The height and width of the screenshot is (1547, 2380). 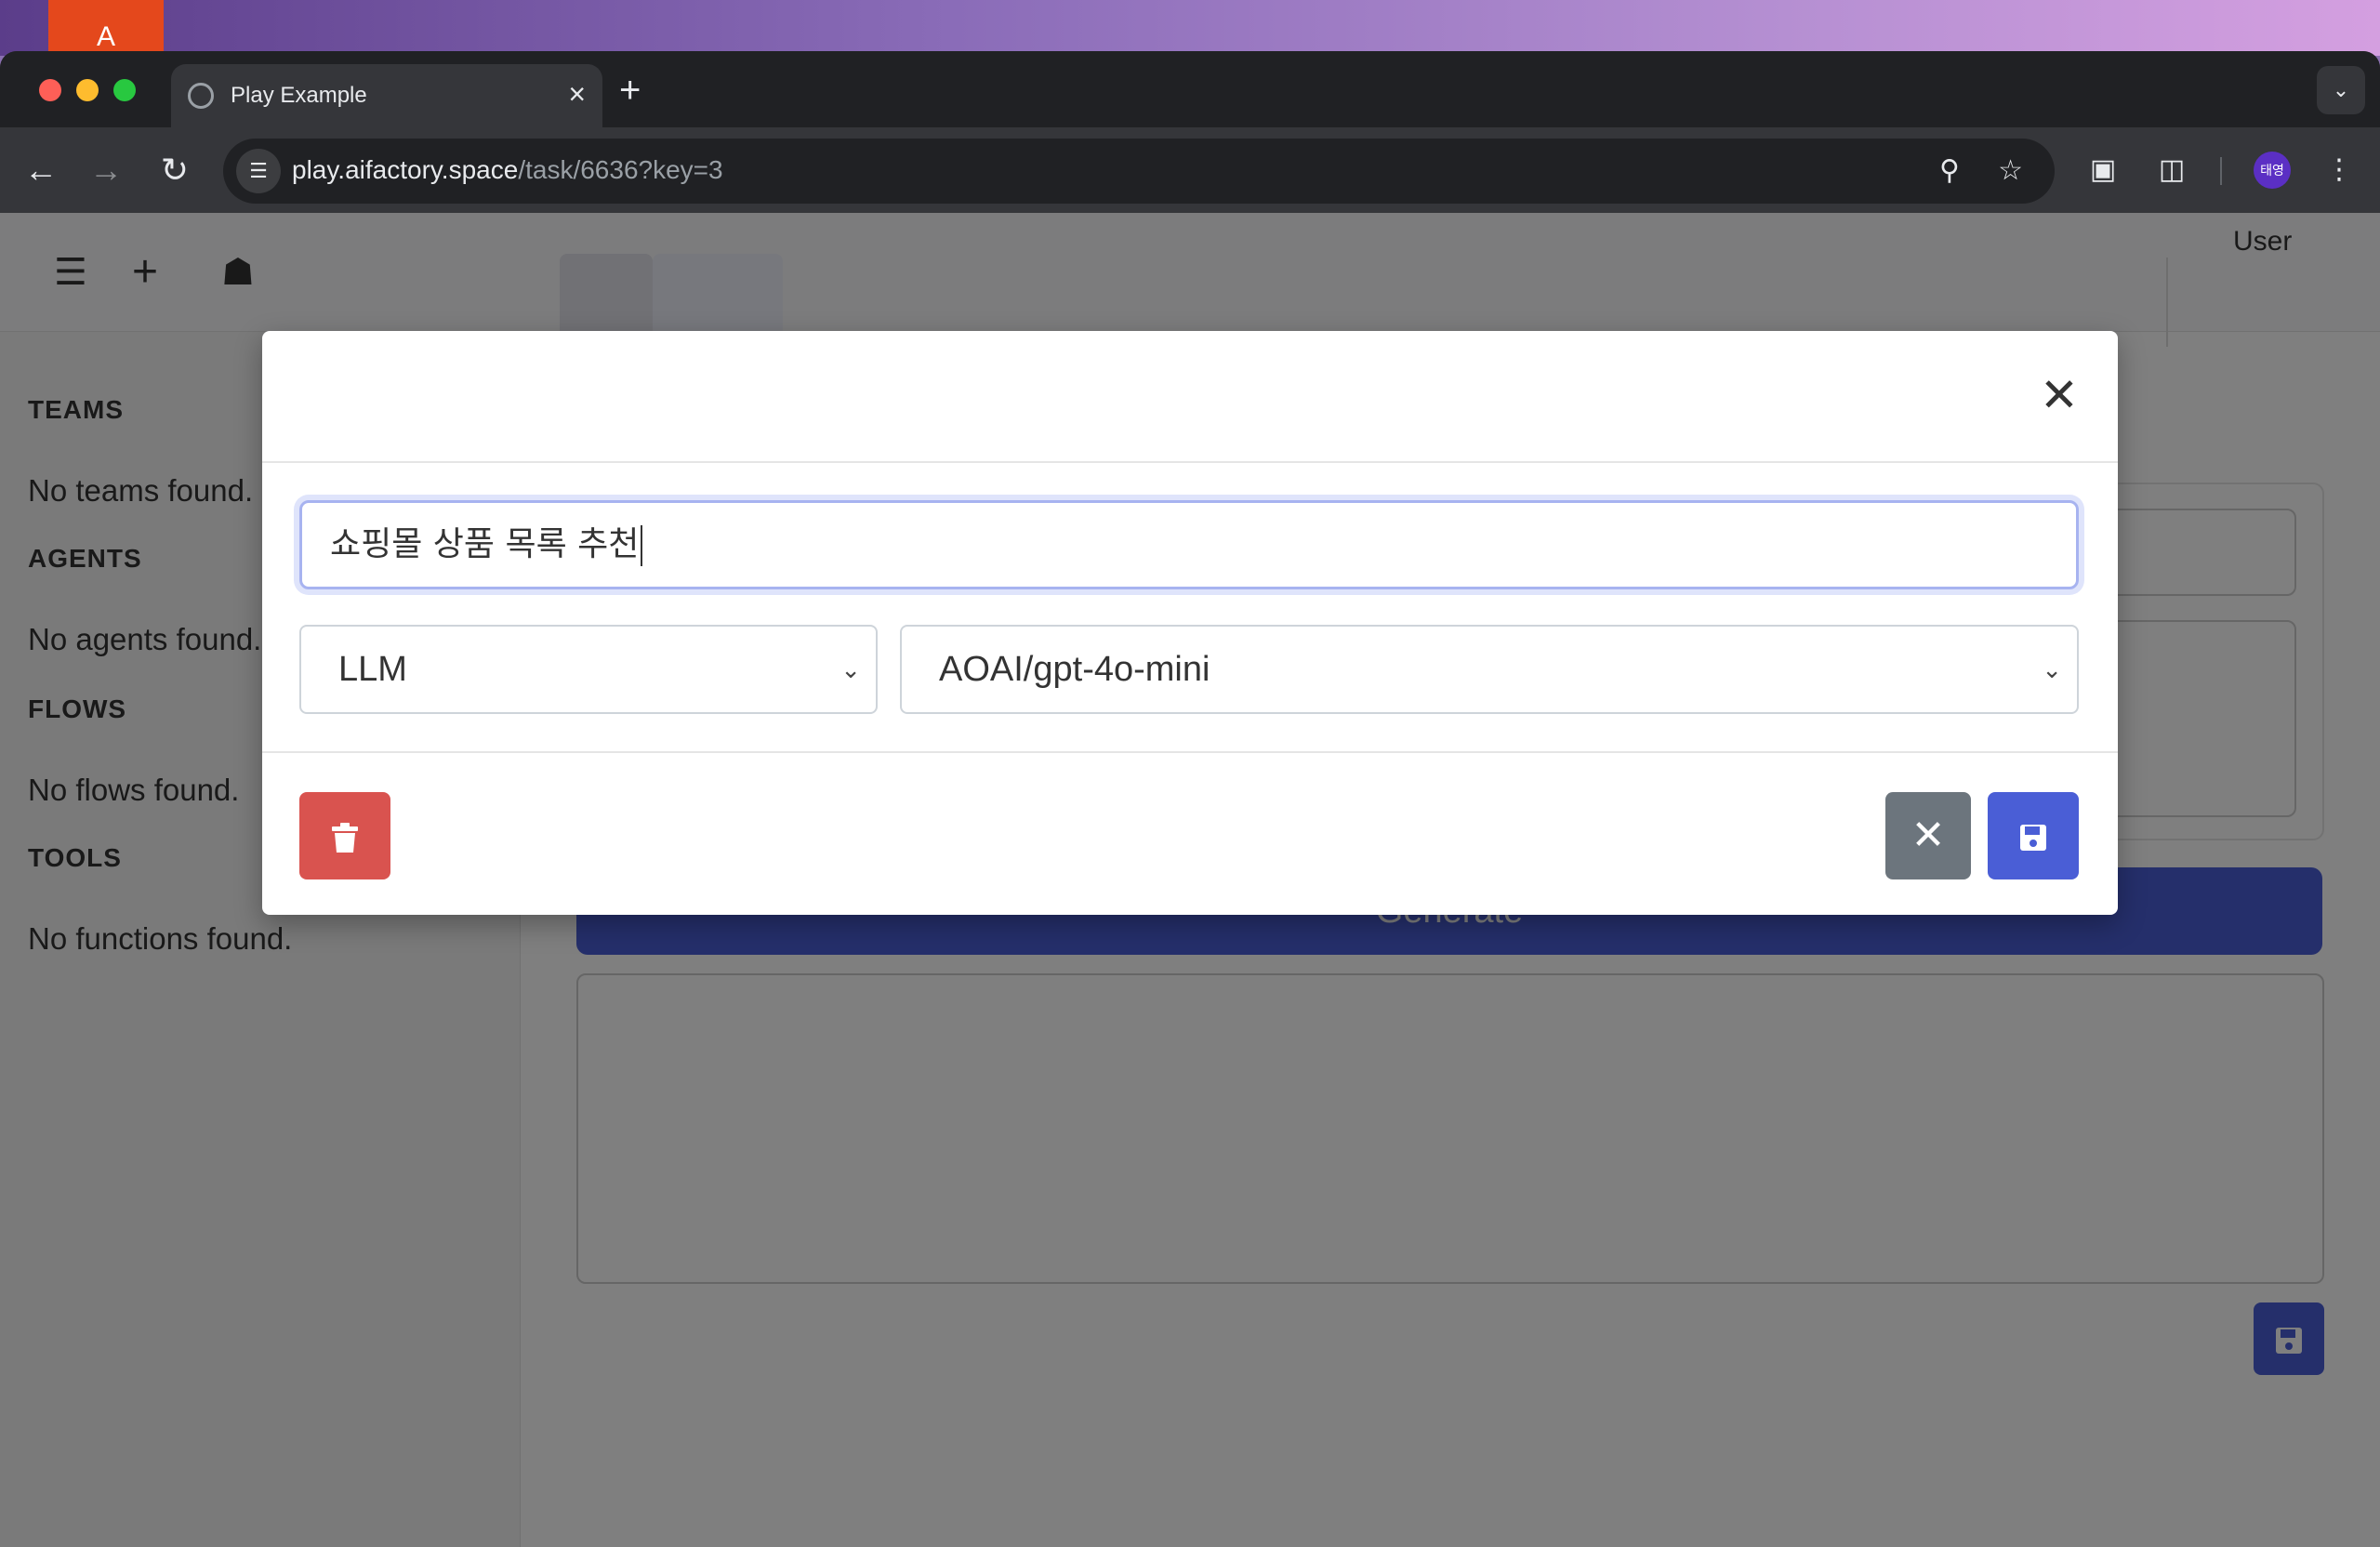 What do you see at coordinates (1190, 752) in the screenshot?
I see `modal-footer-divider` at bounding box center [1190, 752].